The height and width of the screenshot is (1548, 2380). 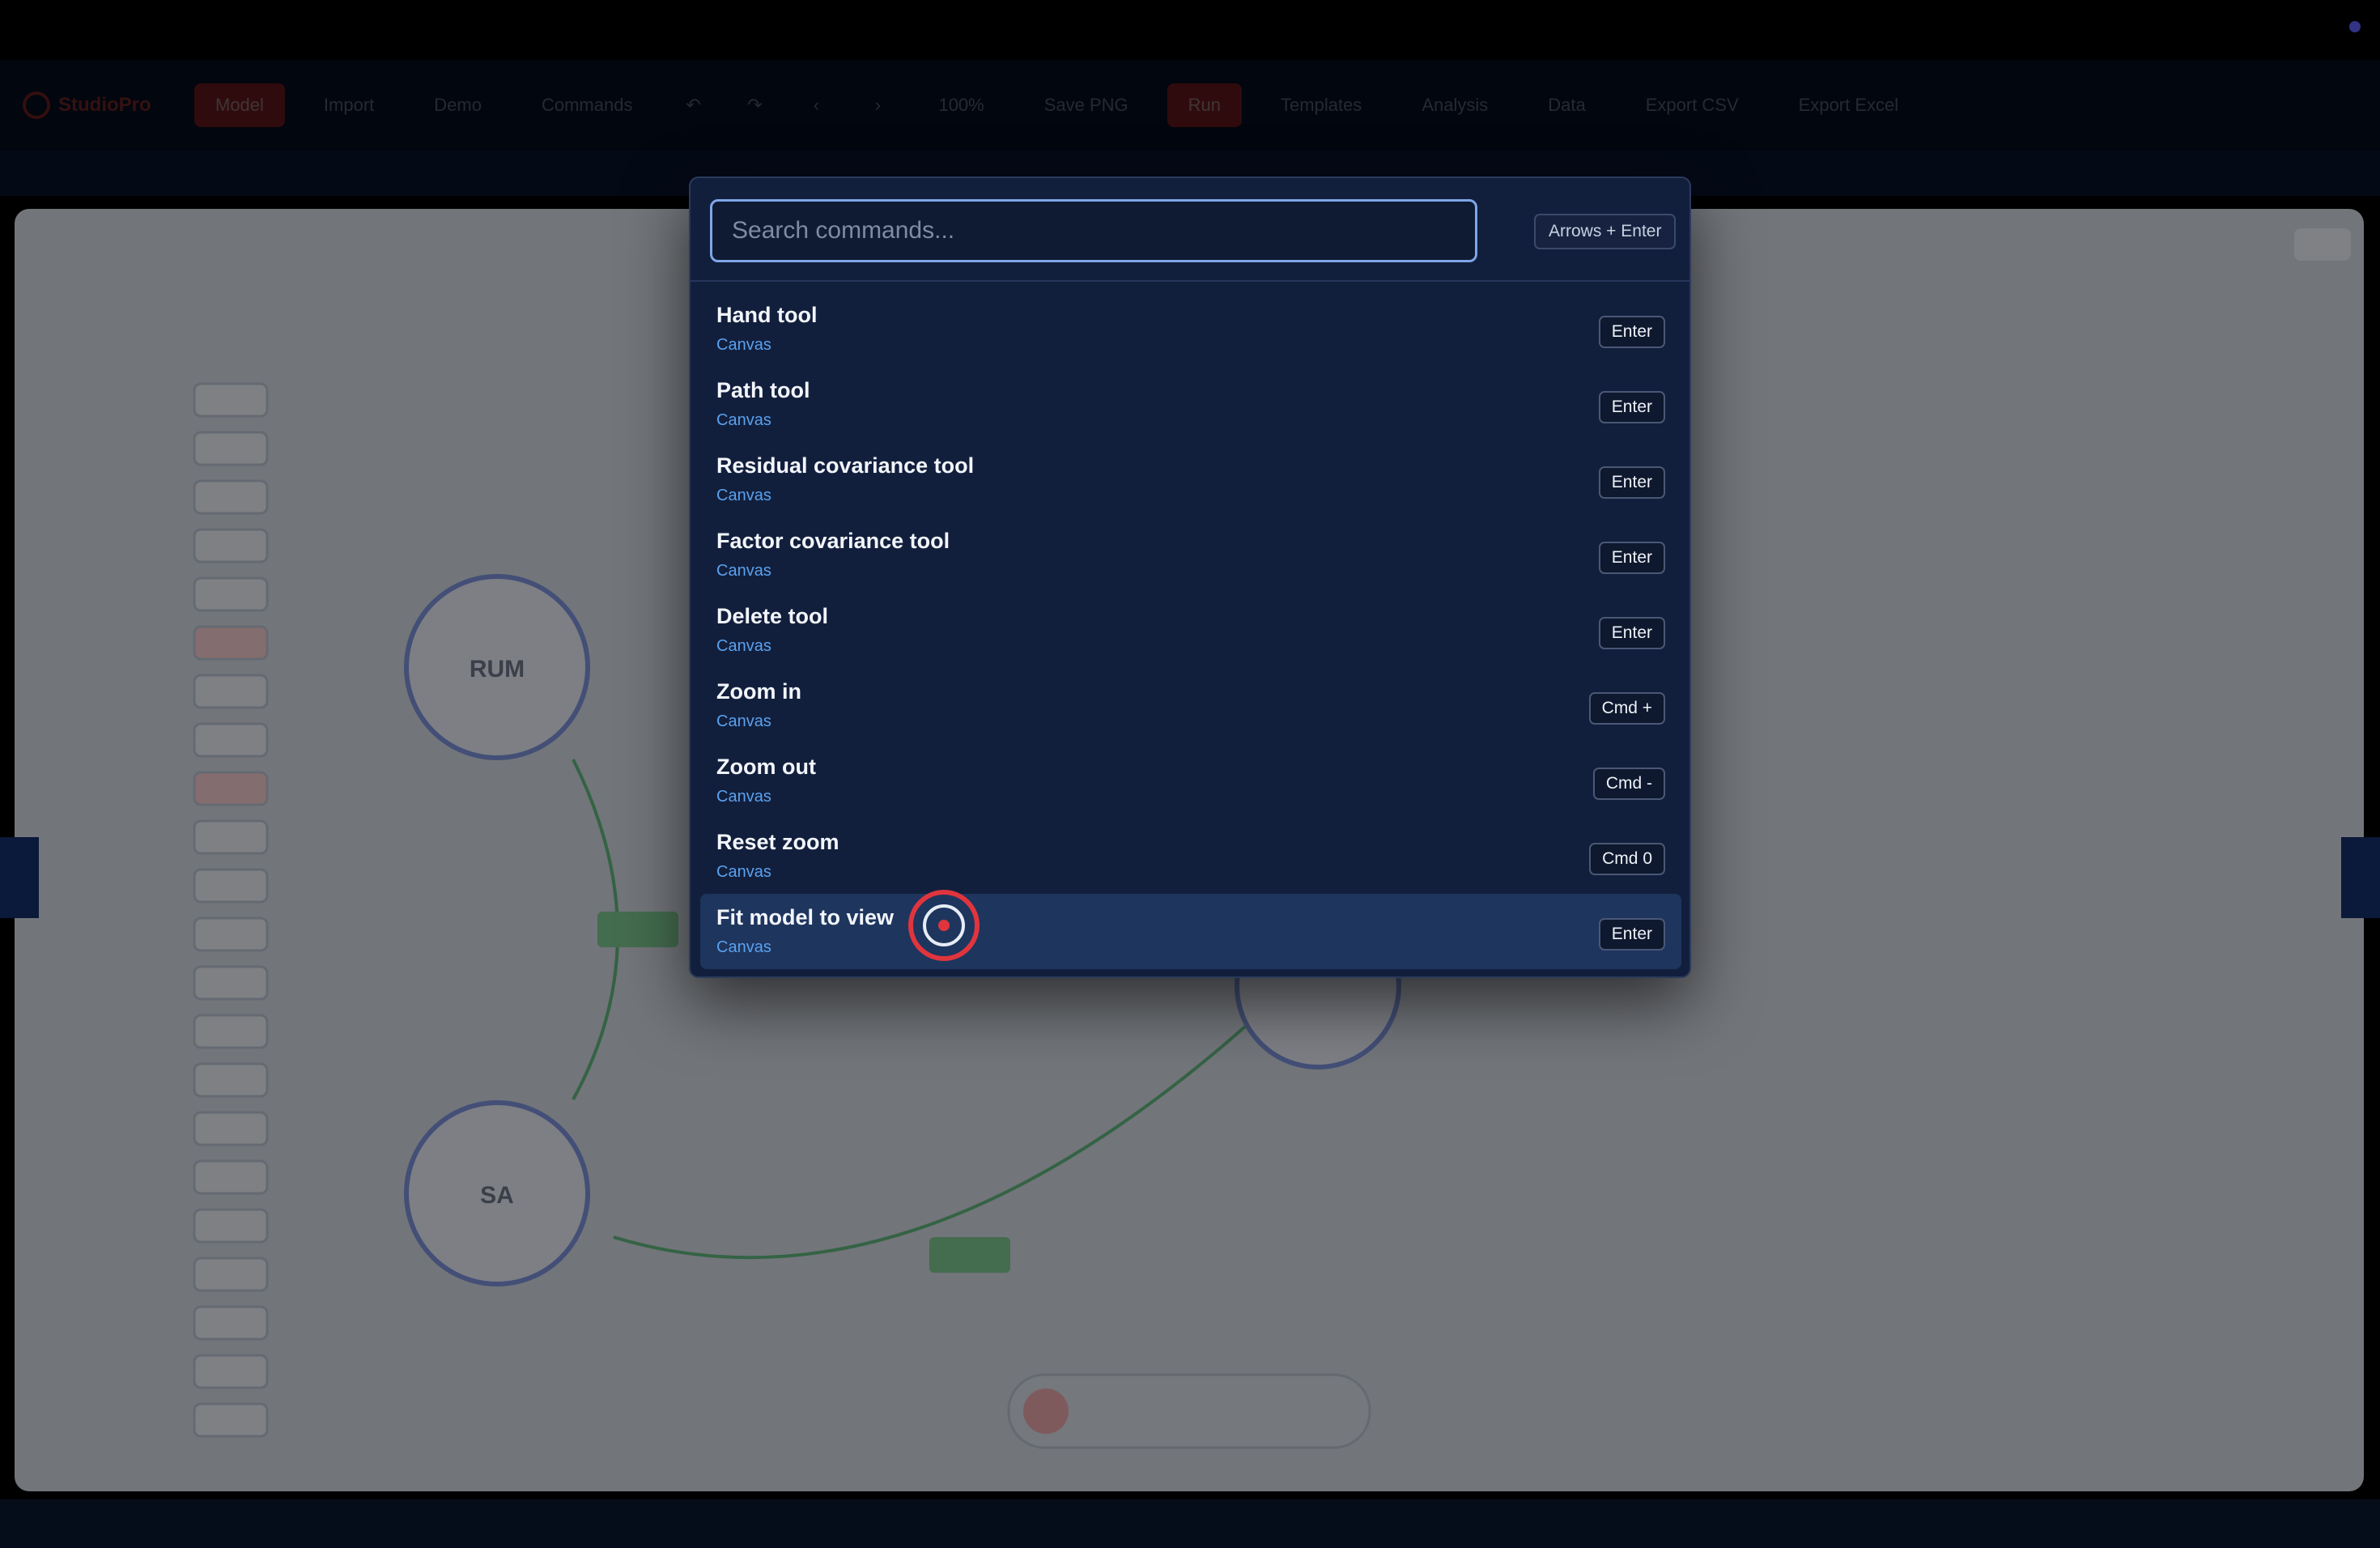 I want to click on command-item-path-tool: Path tool Canvas Enter, so click(x=1190, y=405).